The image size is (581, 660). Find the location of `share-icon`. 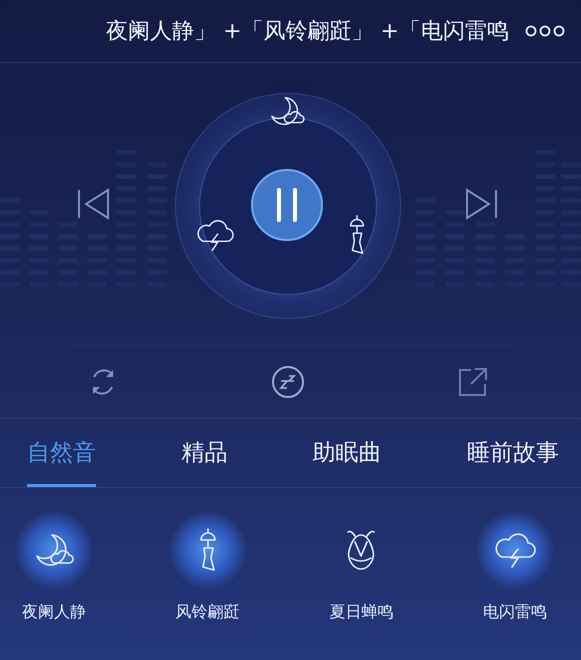

share-icon is located at coordinates (473, 382).